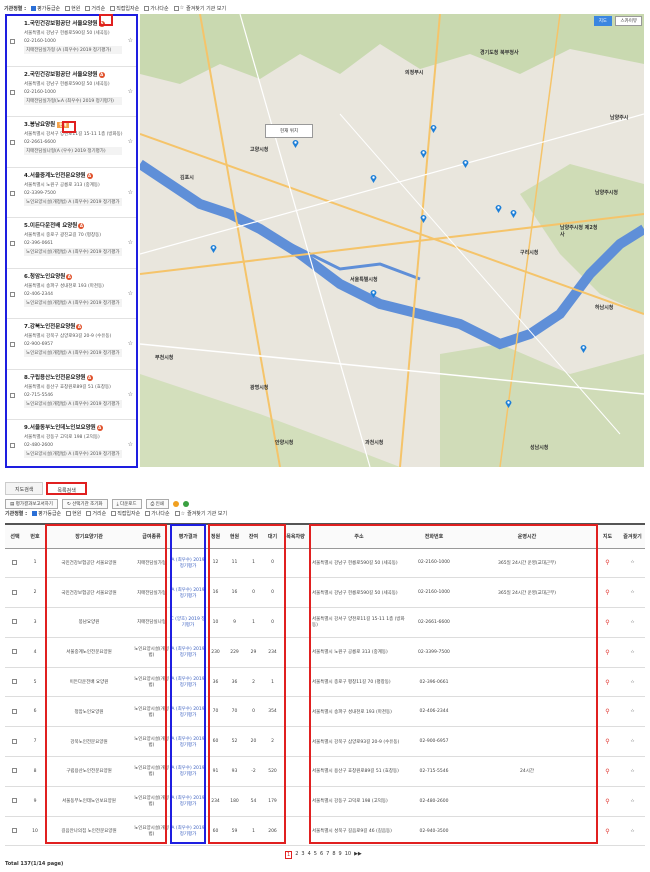  What do you see at coordinates (73, 326) in the screenshot?
I see `facility-name: 7.강북노인전문요양원 A` at bounding box center [73, 326].